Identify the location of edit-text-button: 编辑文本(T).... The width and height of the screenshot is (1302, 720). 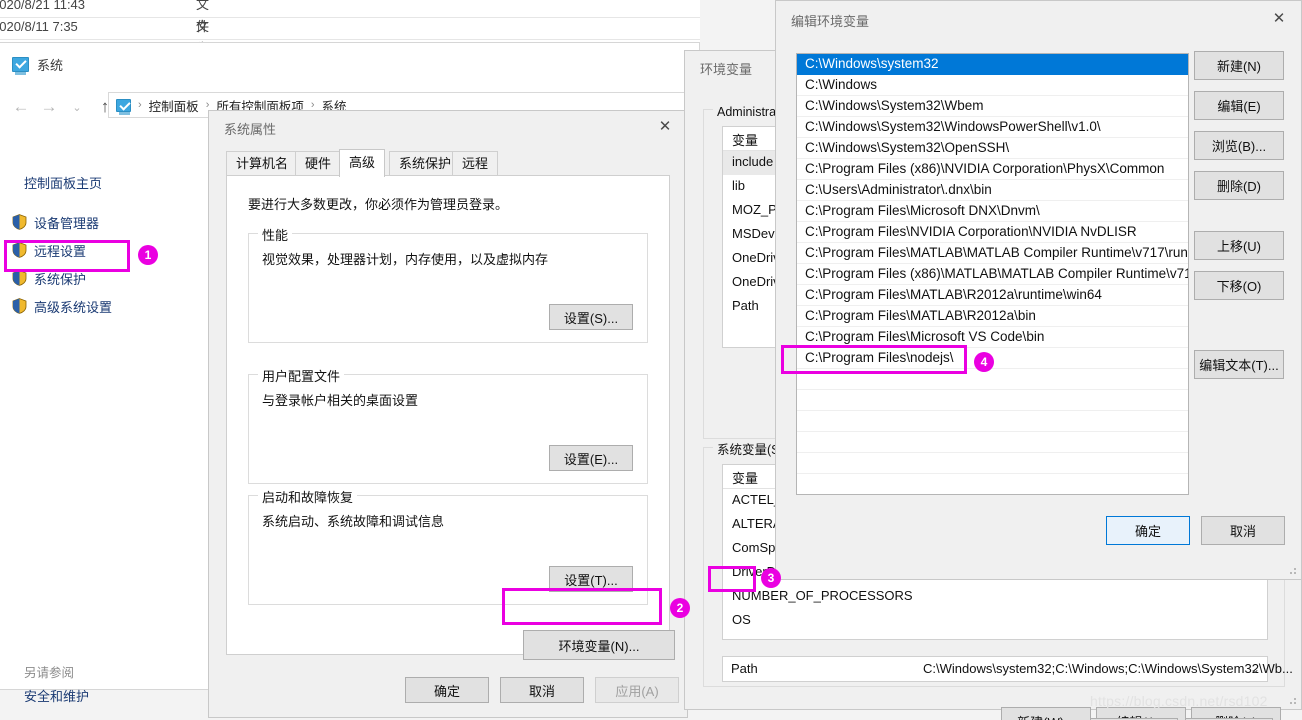
(1239, 364).